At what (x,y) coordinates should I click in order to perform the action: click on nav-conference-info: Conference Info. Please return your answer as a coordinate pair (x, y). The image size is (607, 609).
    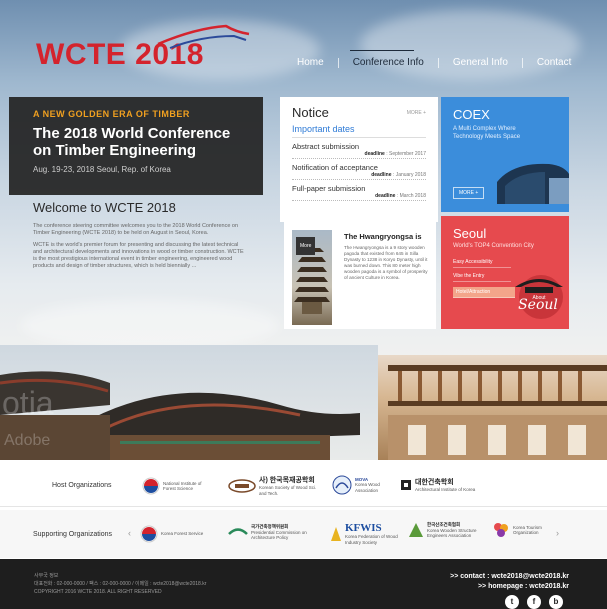
    Looking at the image, I should click on (388, 62).